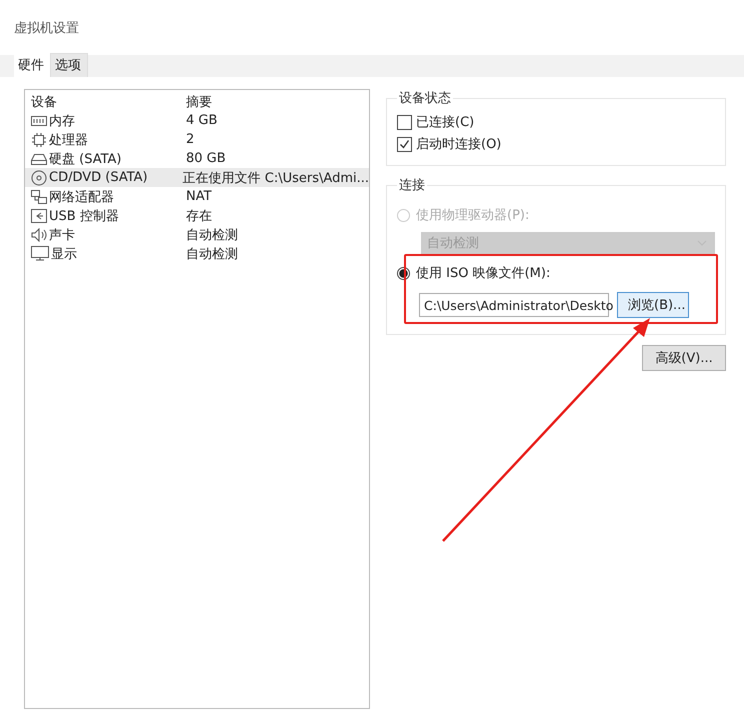  I want to click on monitor-icon, so click(40, 253).